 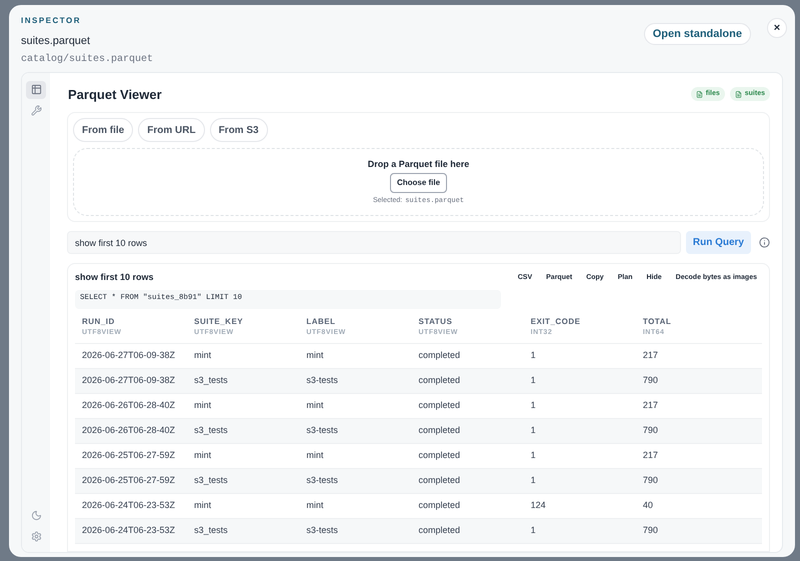 What do you see at coordinates (718, 242) in the screenshot?
I see `run-query-button: Run Query` at bounding box center [718, 242].